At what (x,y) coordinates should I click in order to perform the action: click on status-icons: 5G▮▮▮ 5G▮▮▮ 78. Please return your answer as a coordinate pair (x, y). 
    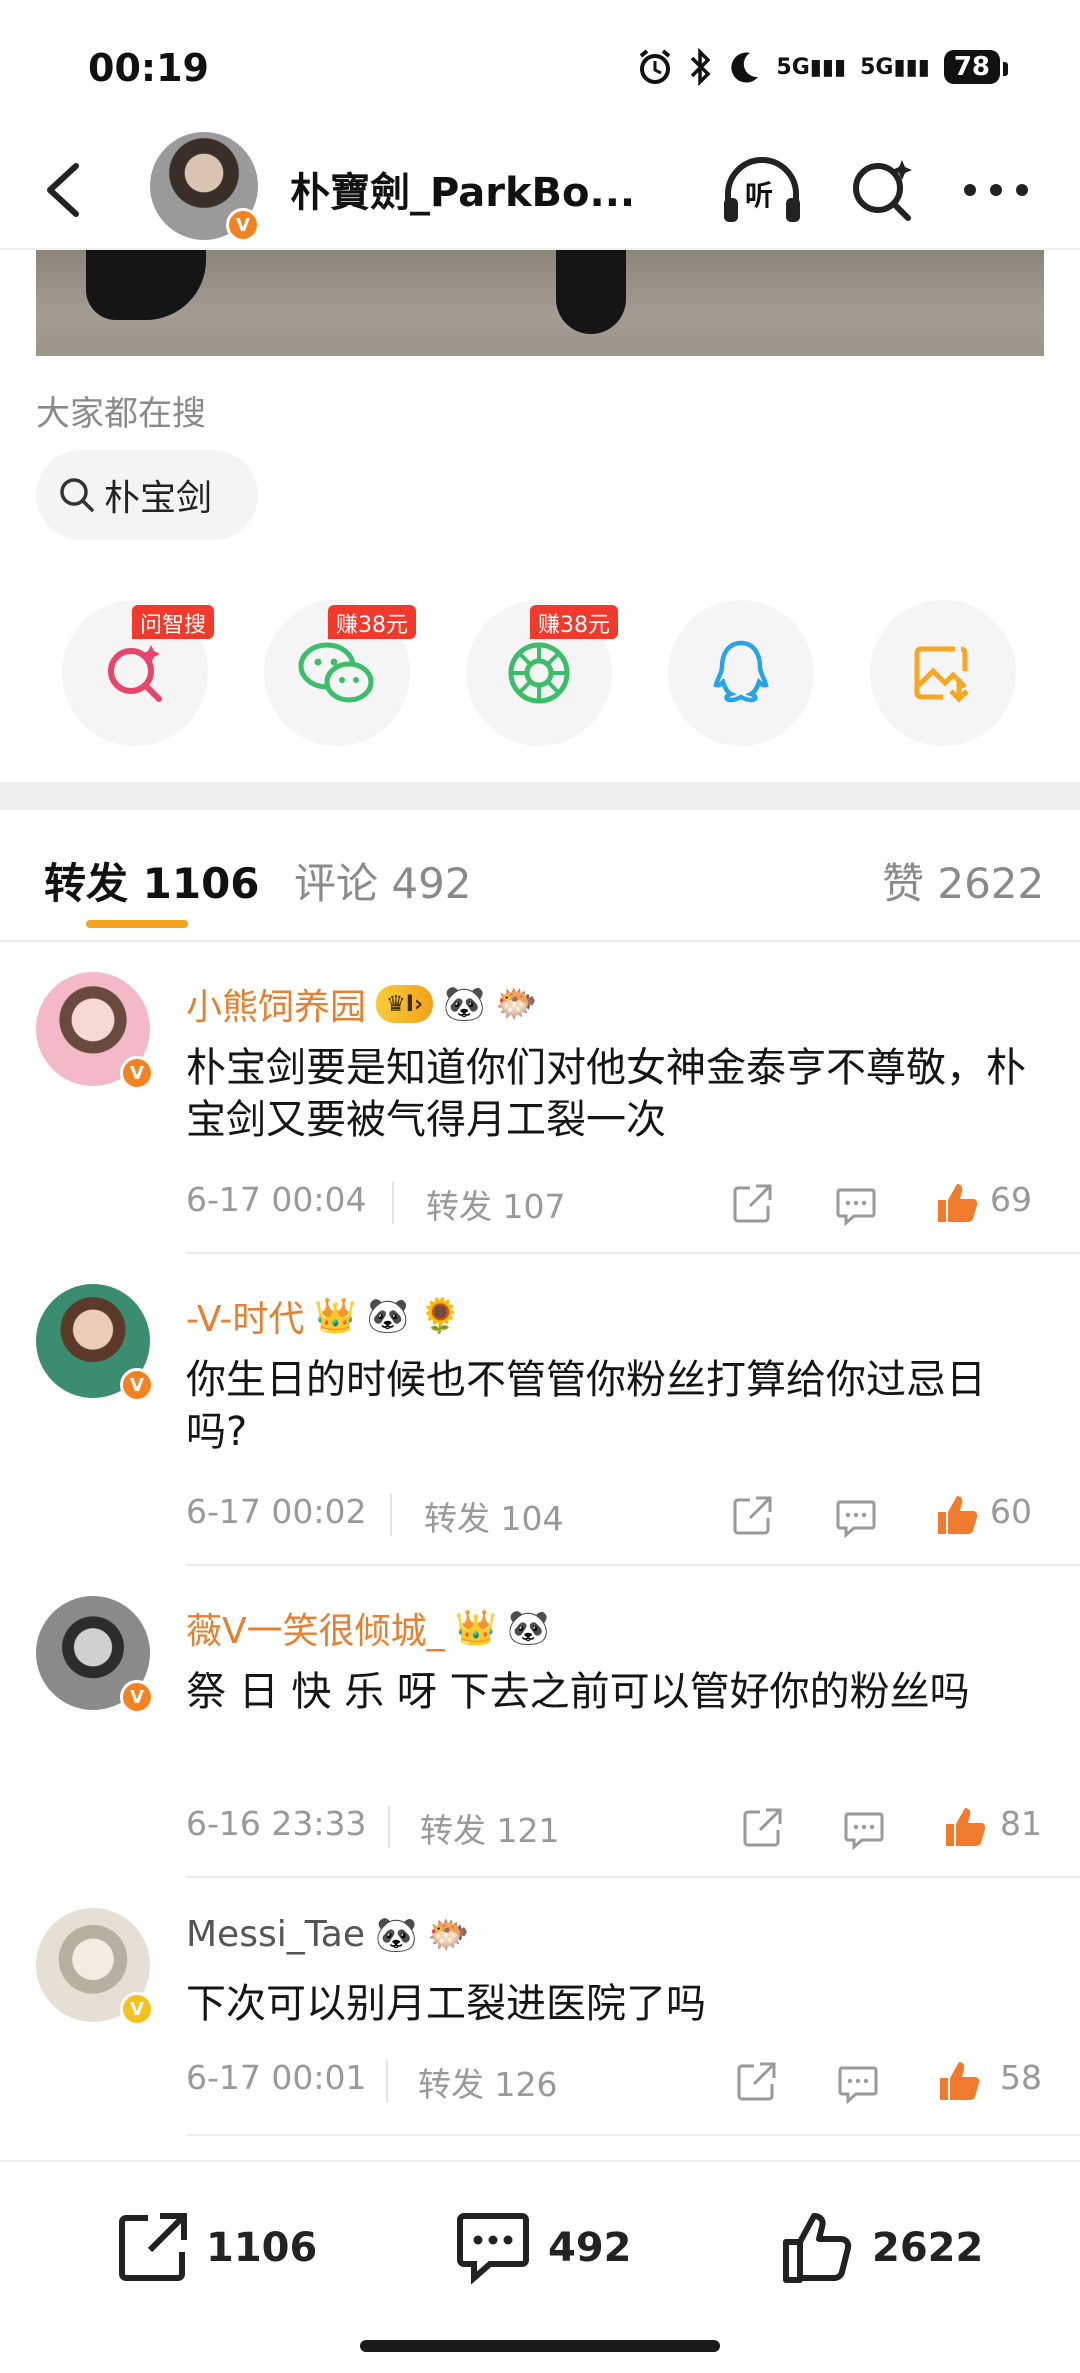
    Looking at the image, I should click on (822, 67).